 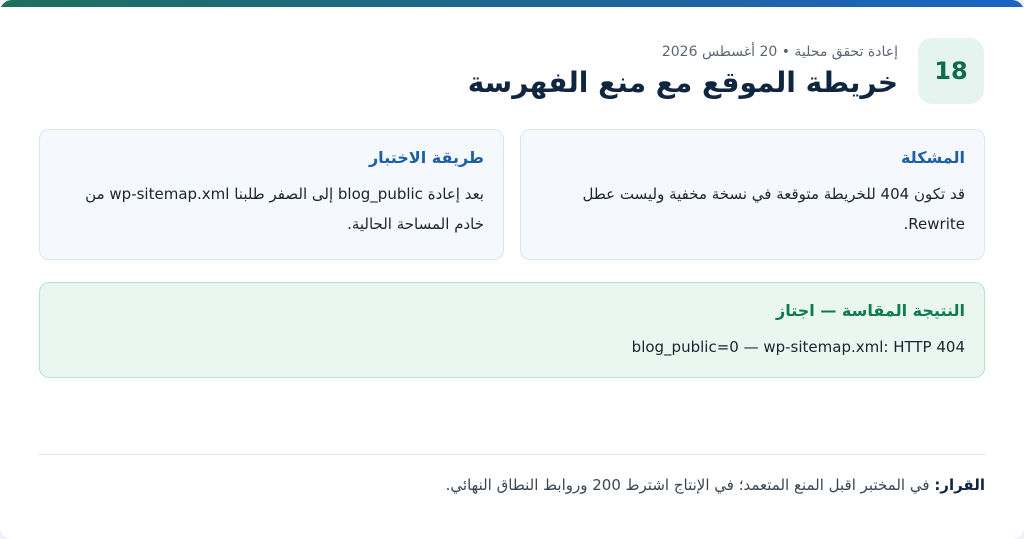 What do you see at coordinates (426, 157) in the screenshot?
I see `method-heading: طريقة الاختبار` at bounding box center [426, 157].